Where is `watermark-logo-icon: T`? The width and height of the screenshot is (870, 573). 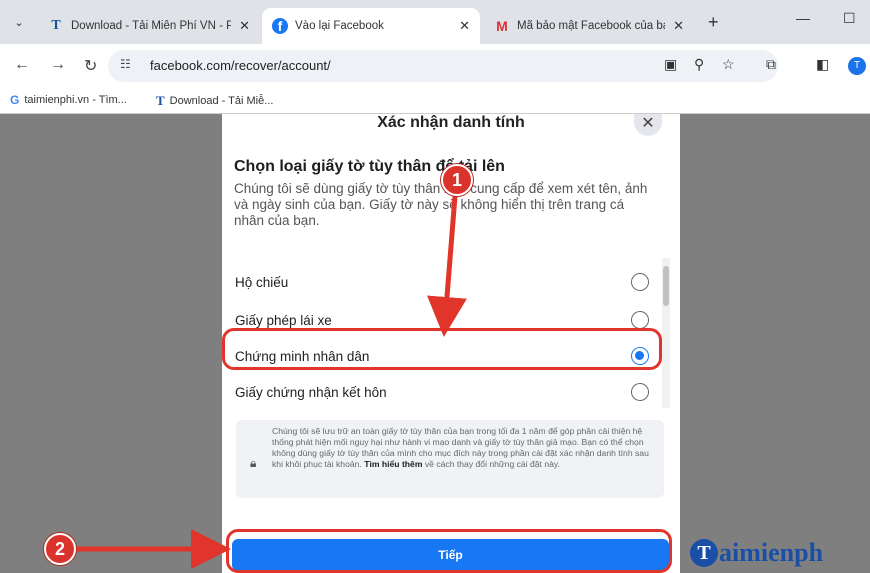
watermark-logo-icon: T is located at coordinates (704, 553).